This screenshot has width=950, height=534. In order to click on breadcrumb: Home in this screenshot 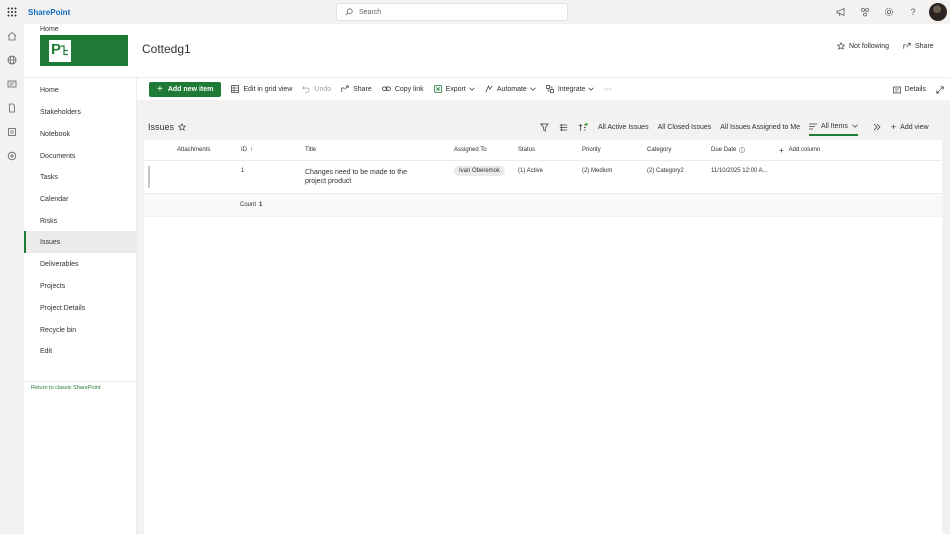, I will do `click(49, 29)`.